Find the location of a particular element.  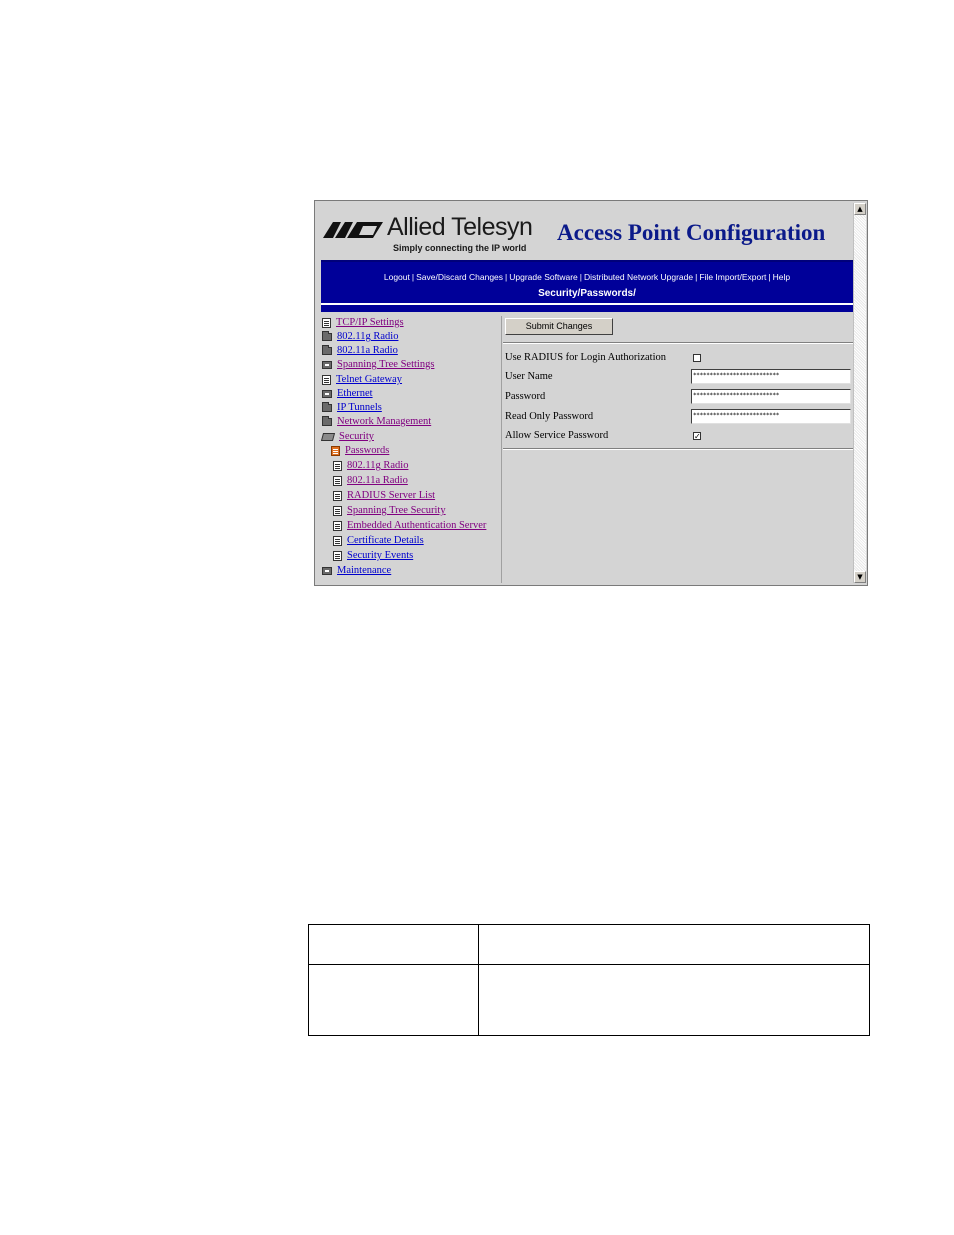

tree-item-security-events: Security Events is located at coordinates (373, 556).